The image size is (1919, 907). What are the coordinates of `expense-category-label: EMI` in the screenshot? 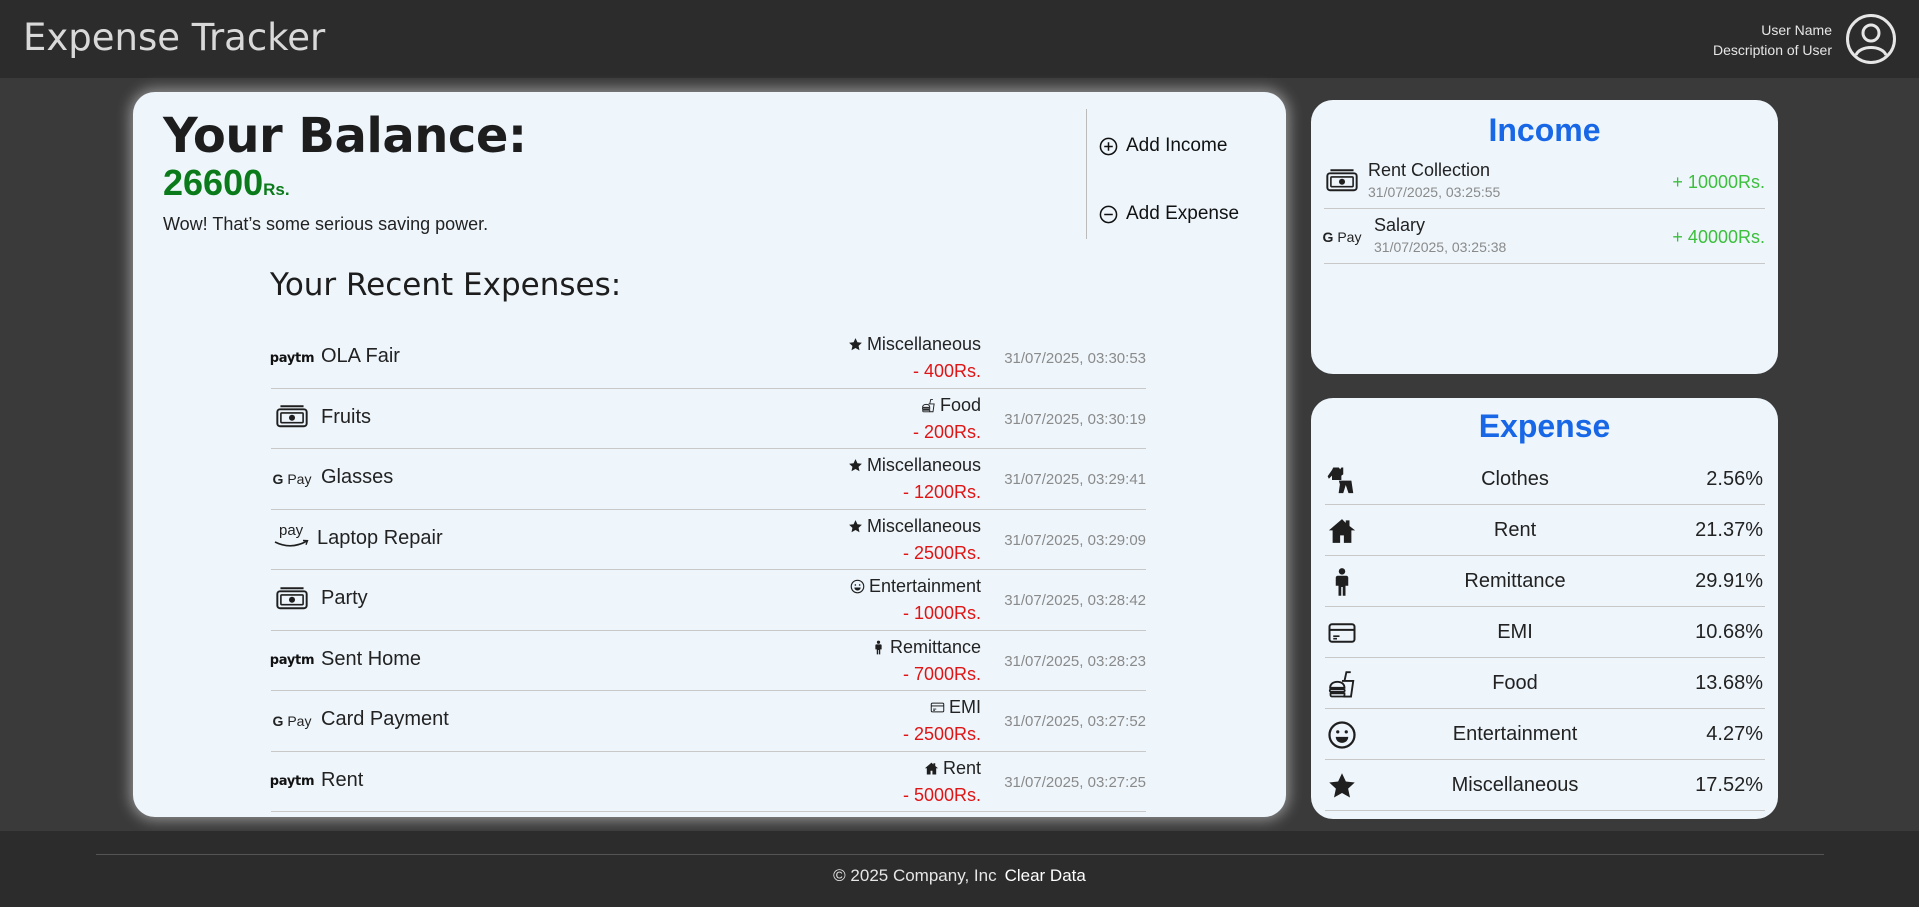 It's located at (964, 707).